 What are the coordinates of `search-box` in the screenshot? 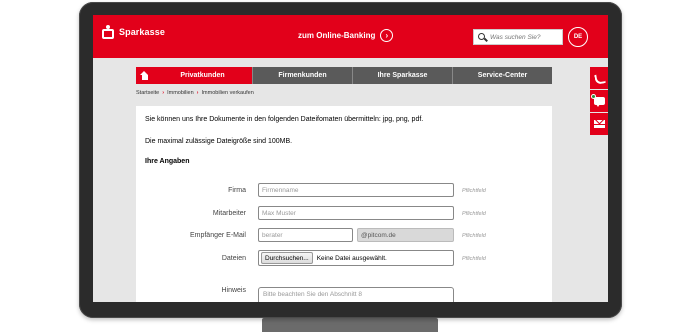 It's located at (518, 37).